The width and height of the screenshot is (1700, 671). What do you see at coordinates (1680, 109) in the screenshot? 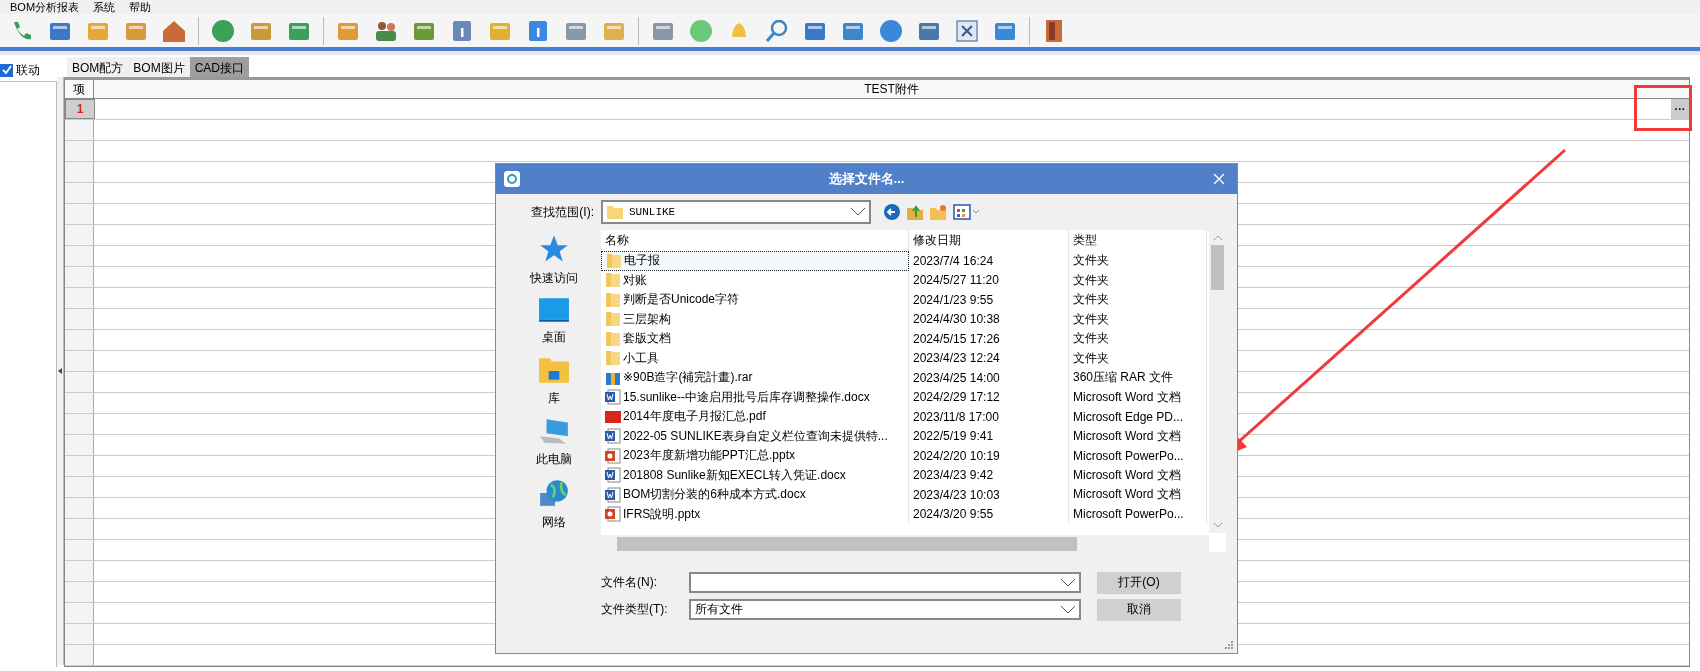
I see `browse-button: ···` at bounding box center [1680, 109].